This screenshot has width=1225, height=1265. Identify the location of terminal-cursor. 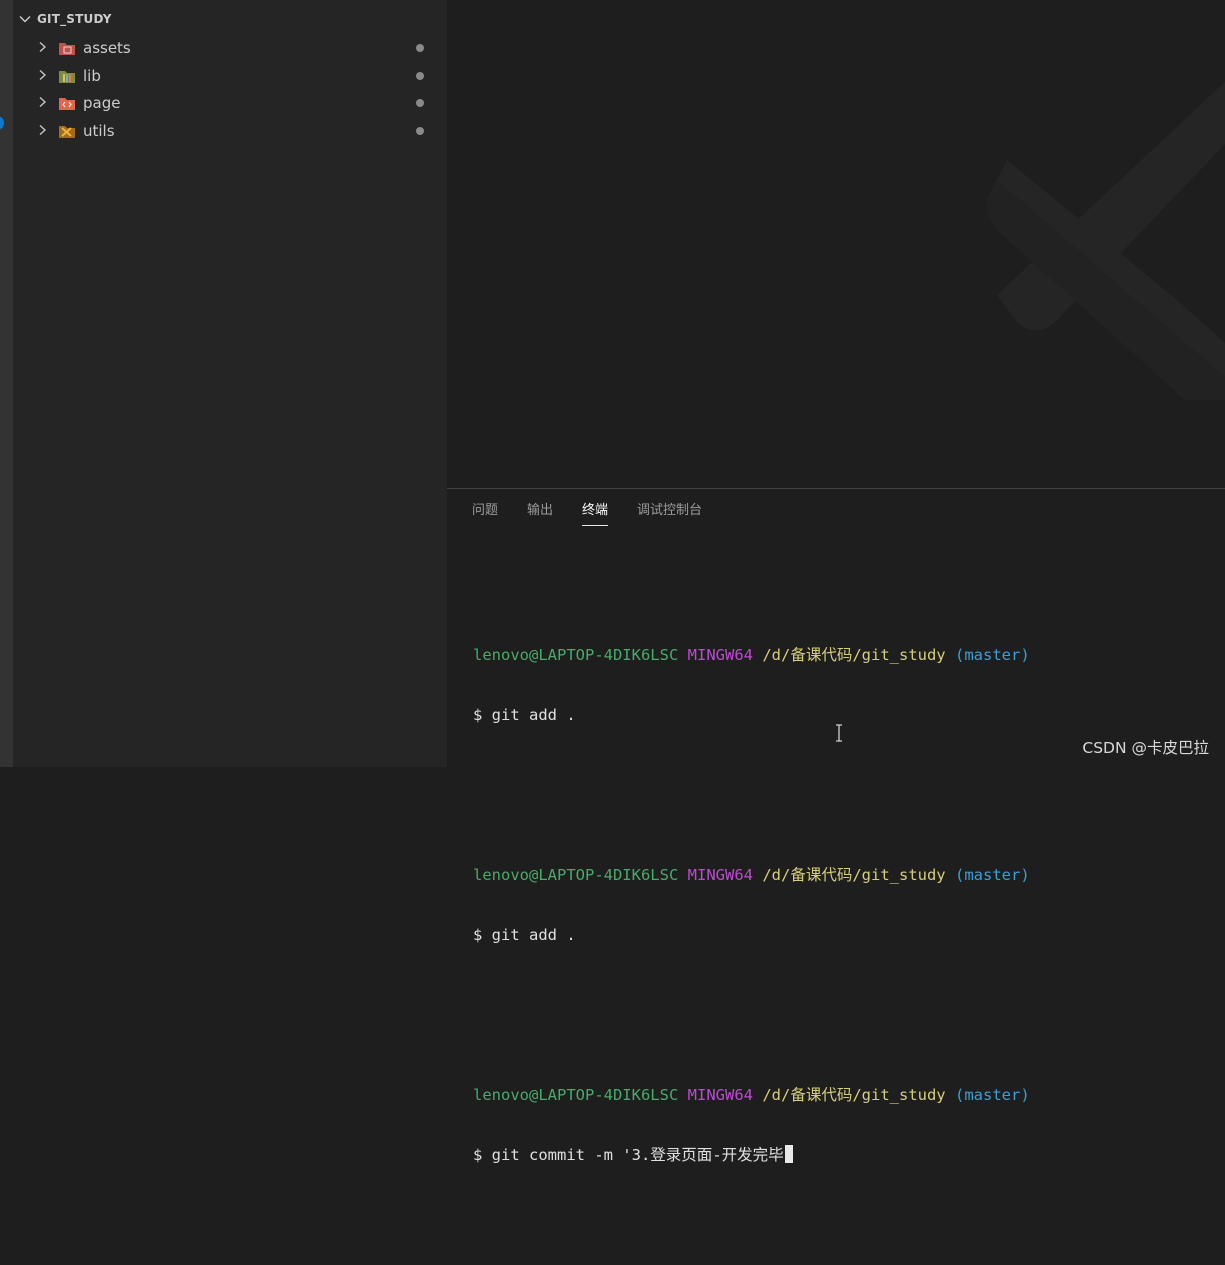
(788, 1154).